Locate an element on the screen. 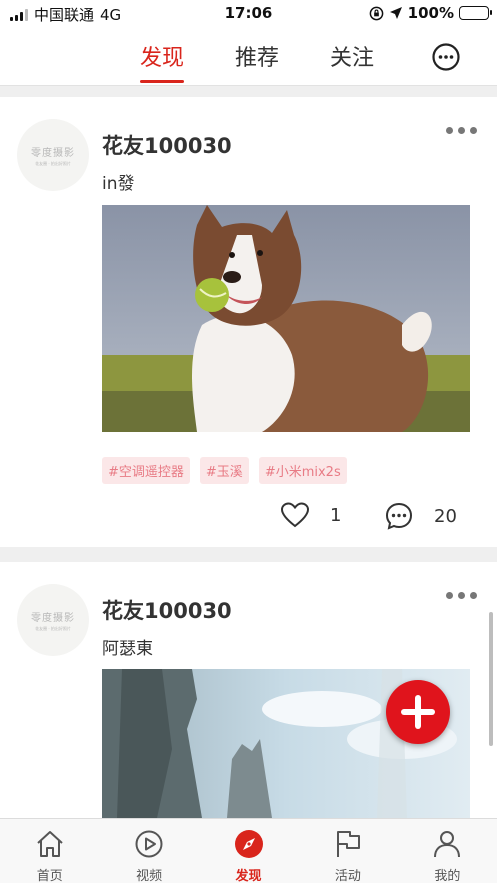 The image size is (497, 883). chat-bubble-icon is located at coordinates (446, 57).